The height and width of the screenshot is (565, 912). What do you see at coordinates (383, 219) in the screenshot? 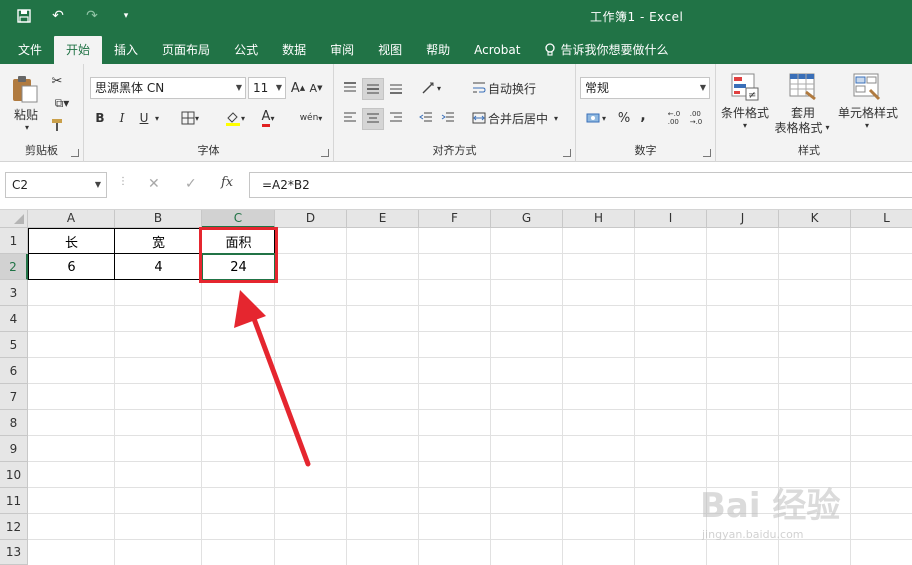
I see `column-header-e: E` at bounding box center [383, 219].